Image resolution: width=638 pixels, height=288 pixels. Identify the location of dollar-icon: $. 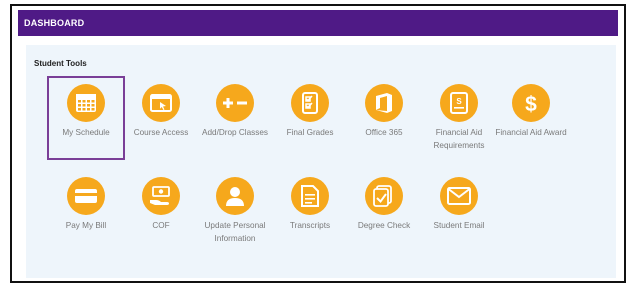
(531, 103).